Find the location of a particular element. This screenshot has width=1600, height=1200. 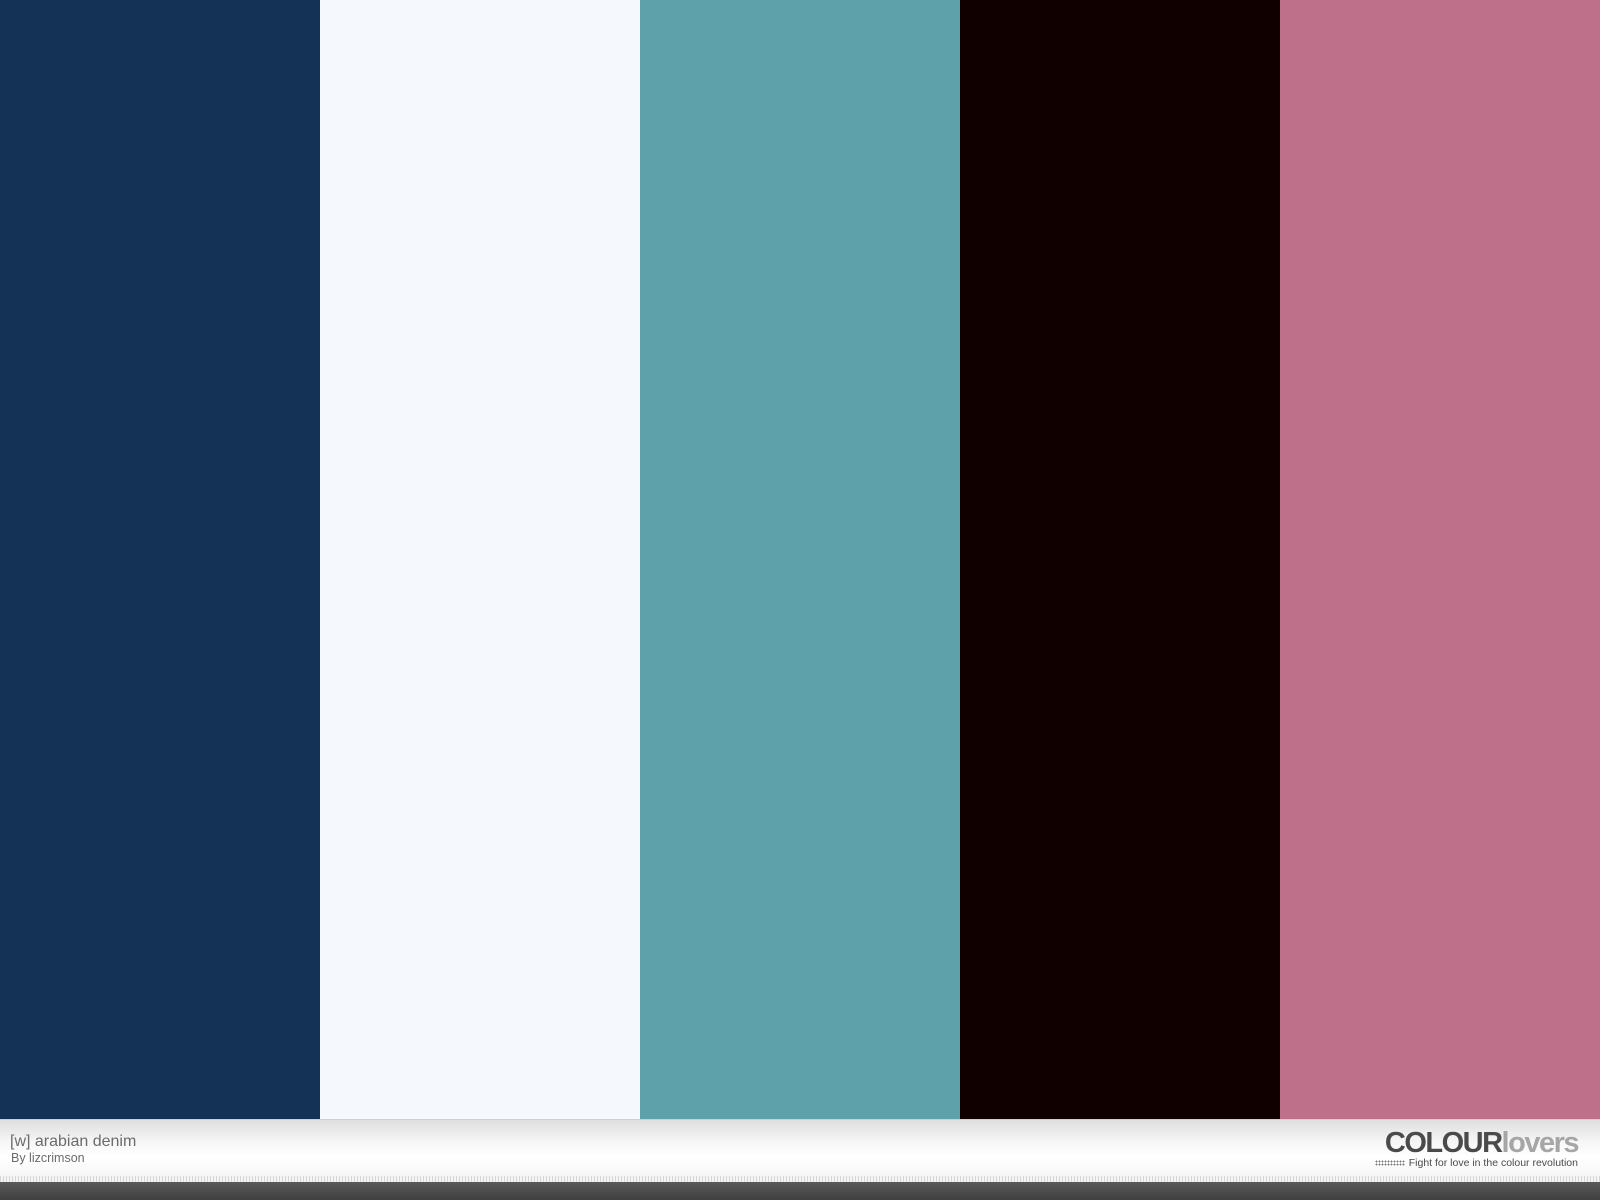

bottom-bar is located at coordinates (800, 1191).